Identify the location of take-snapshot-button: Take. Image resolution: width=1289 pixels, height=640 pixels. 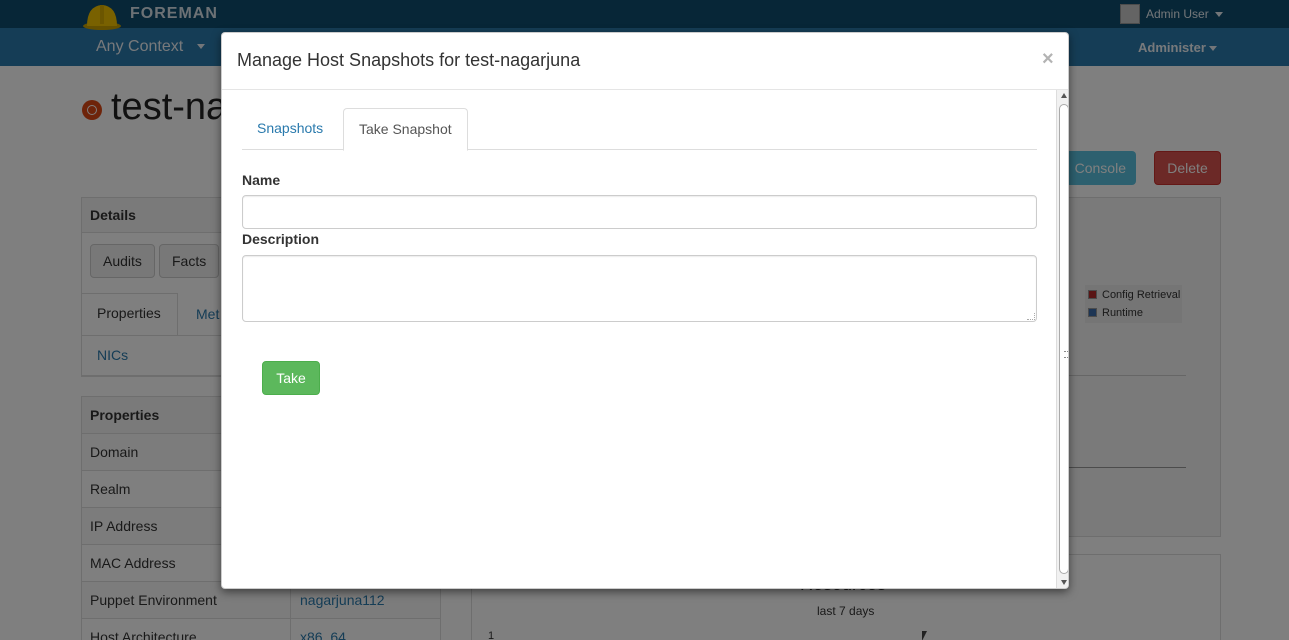
(291, 378).